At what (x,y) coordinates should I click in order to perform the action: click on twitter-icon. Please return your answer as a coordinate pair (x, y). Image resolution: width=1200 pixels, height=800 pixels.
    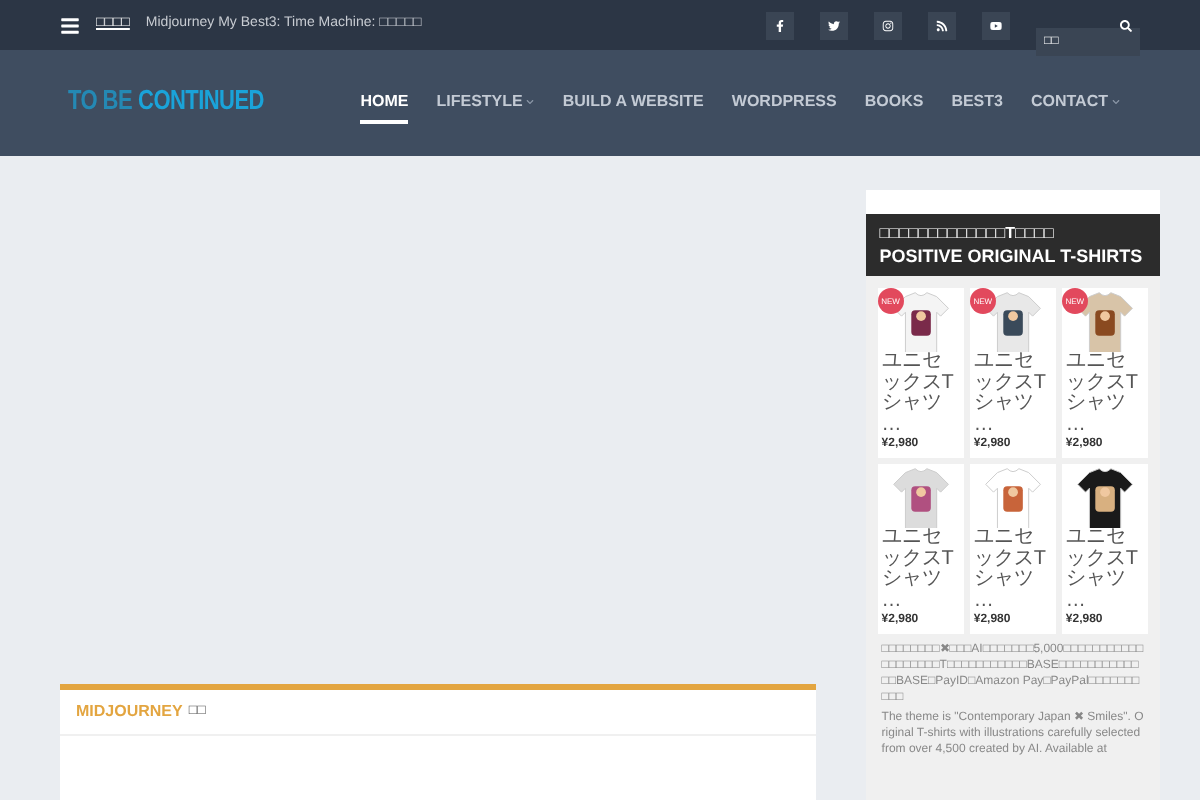
    Looking at the image, I should click on (834, 25).